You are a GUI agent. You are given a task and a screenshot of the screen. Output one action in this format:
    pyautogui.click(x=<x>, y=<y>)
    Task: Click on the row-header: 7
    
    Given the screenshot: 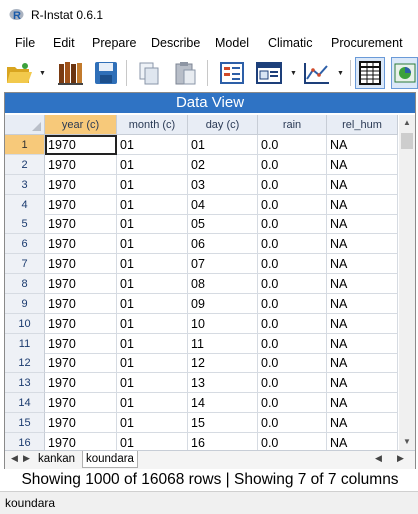 What is the action you would take?
    pyautogui.click(x=25, y=264)
    